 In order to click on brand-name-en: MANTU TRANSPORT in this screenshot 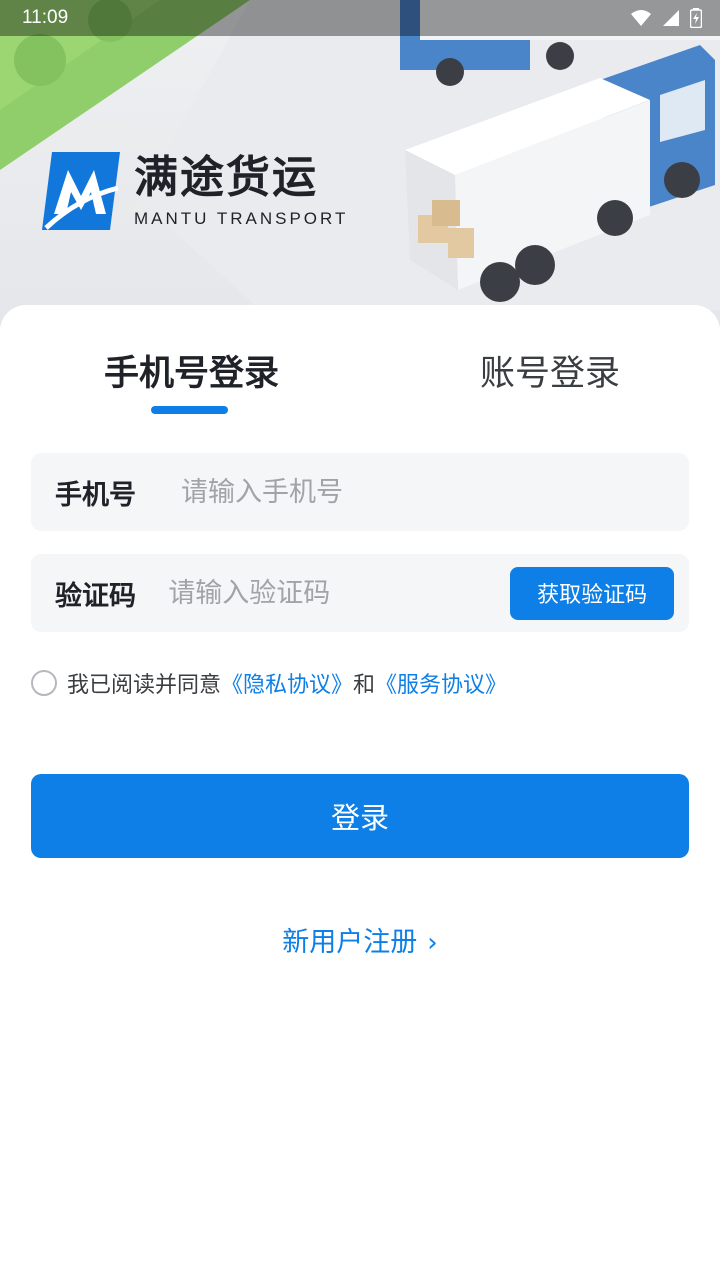, I will do `click(241, 218)`.